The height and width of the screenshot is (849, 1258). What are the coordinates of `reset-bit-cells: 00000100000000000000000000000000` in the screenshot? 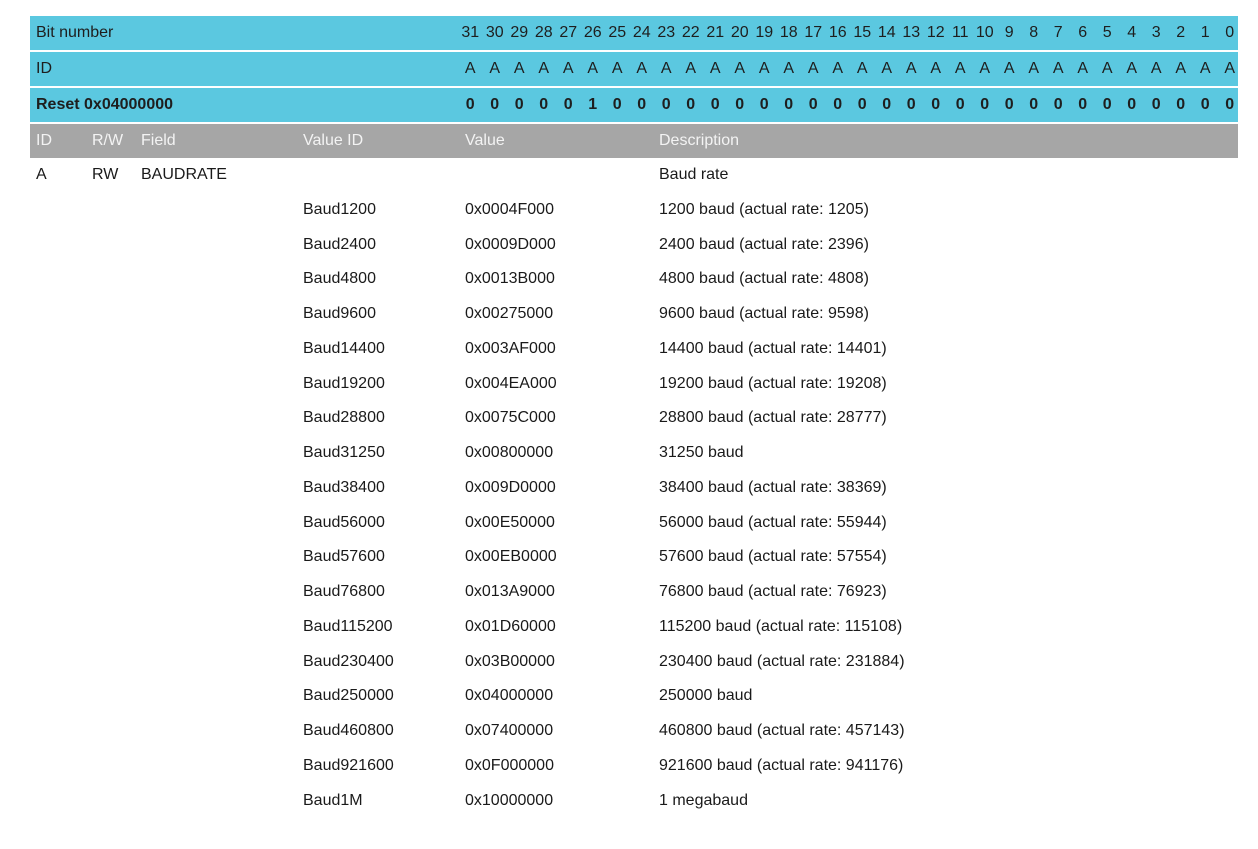 It's located at (848, 105).